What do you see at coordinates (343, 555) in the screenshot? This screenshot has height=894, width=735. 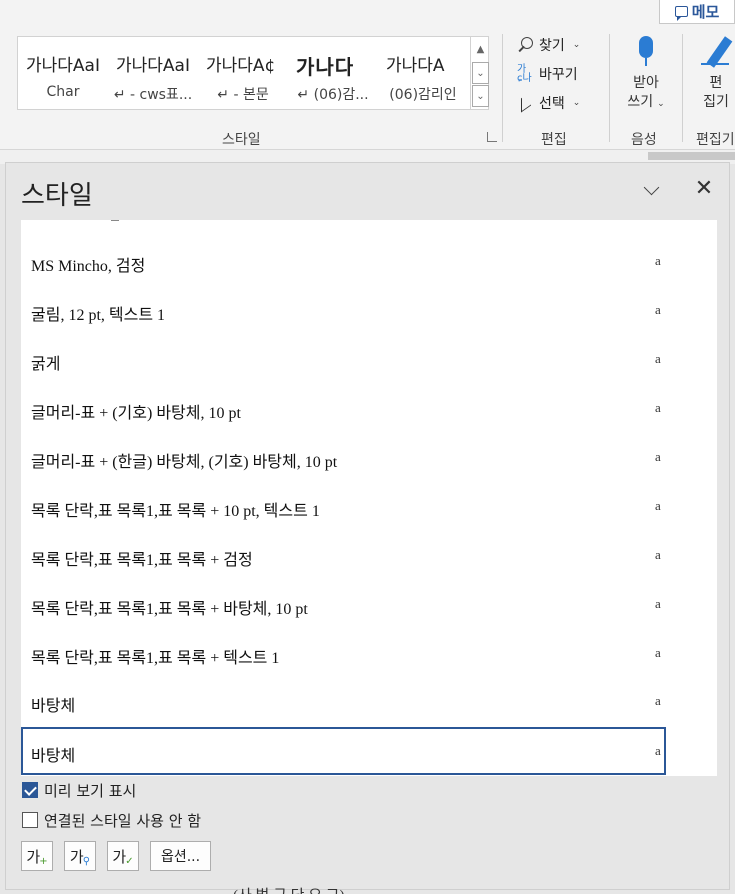 I see `style-list-item: 목록 단락,표 목록1,표 목록 + 검정 a` at bounding box center [343, 555].